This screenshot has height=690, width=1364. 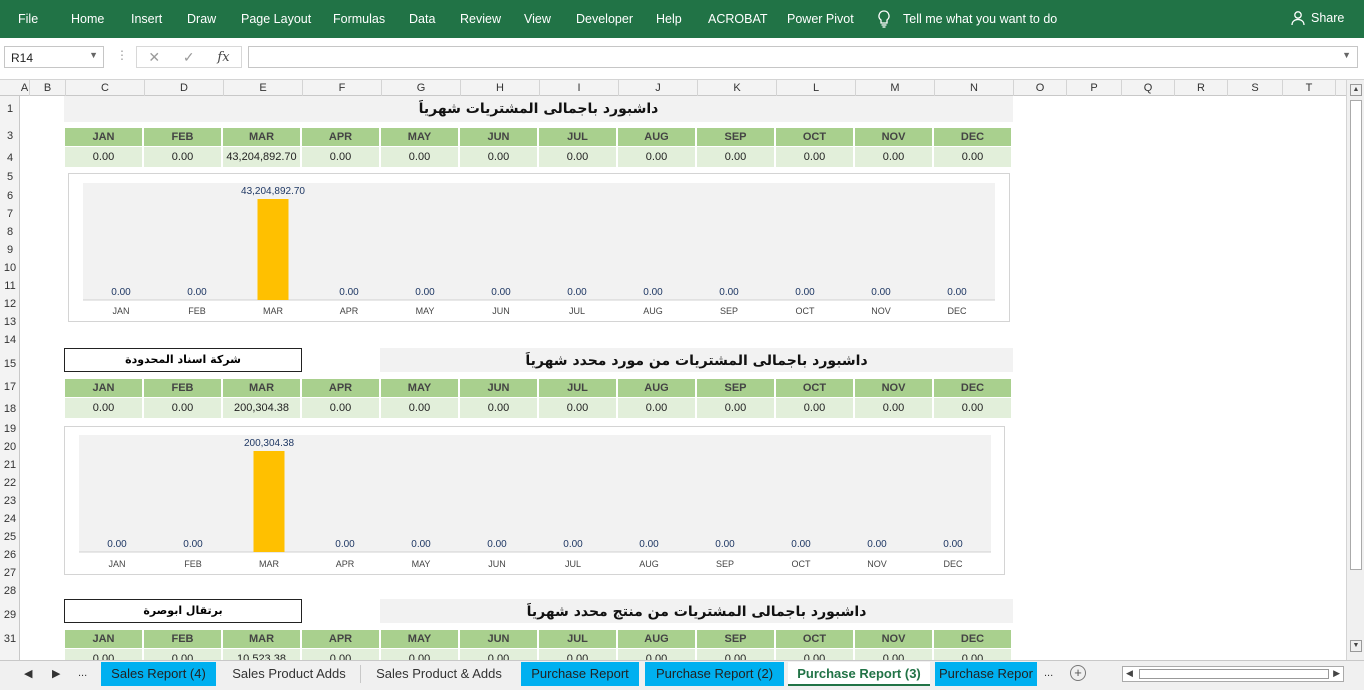 What do you see at coordinates (28, 673) in the screenshot?
I see `prev-sheet-icon: ◀` at bounding box center [28, 673].